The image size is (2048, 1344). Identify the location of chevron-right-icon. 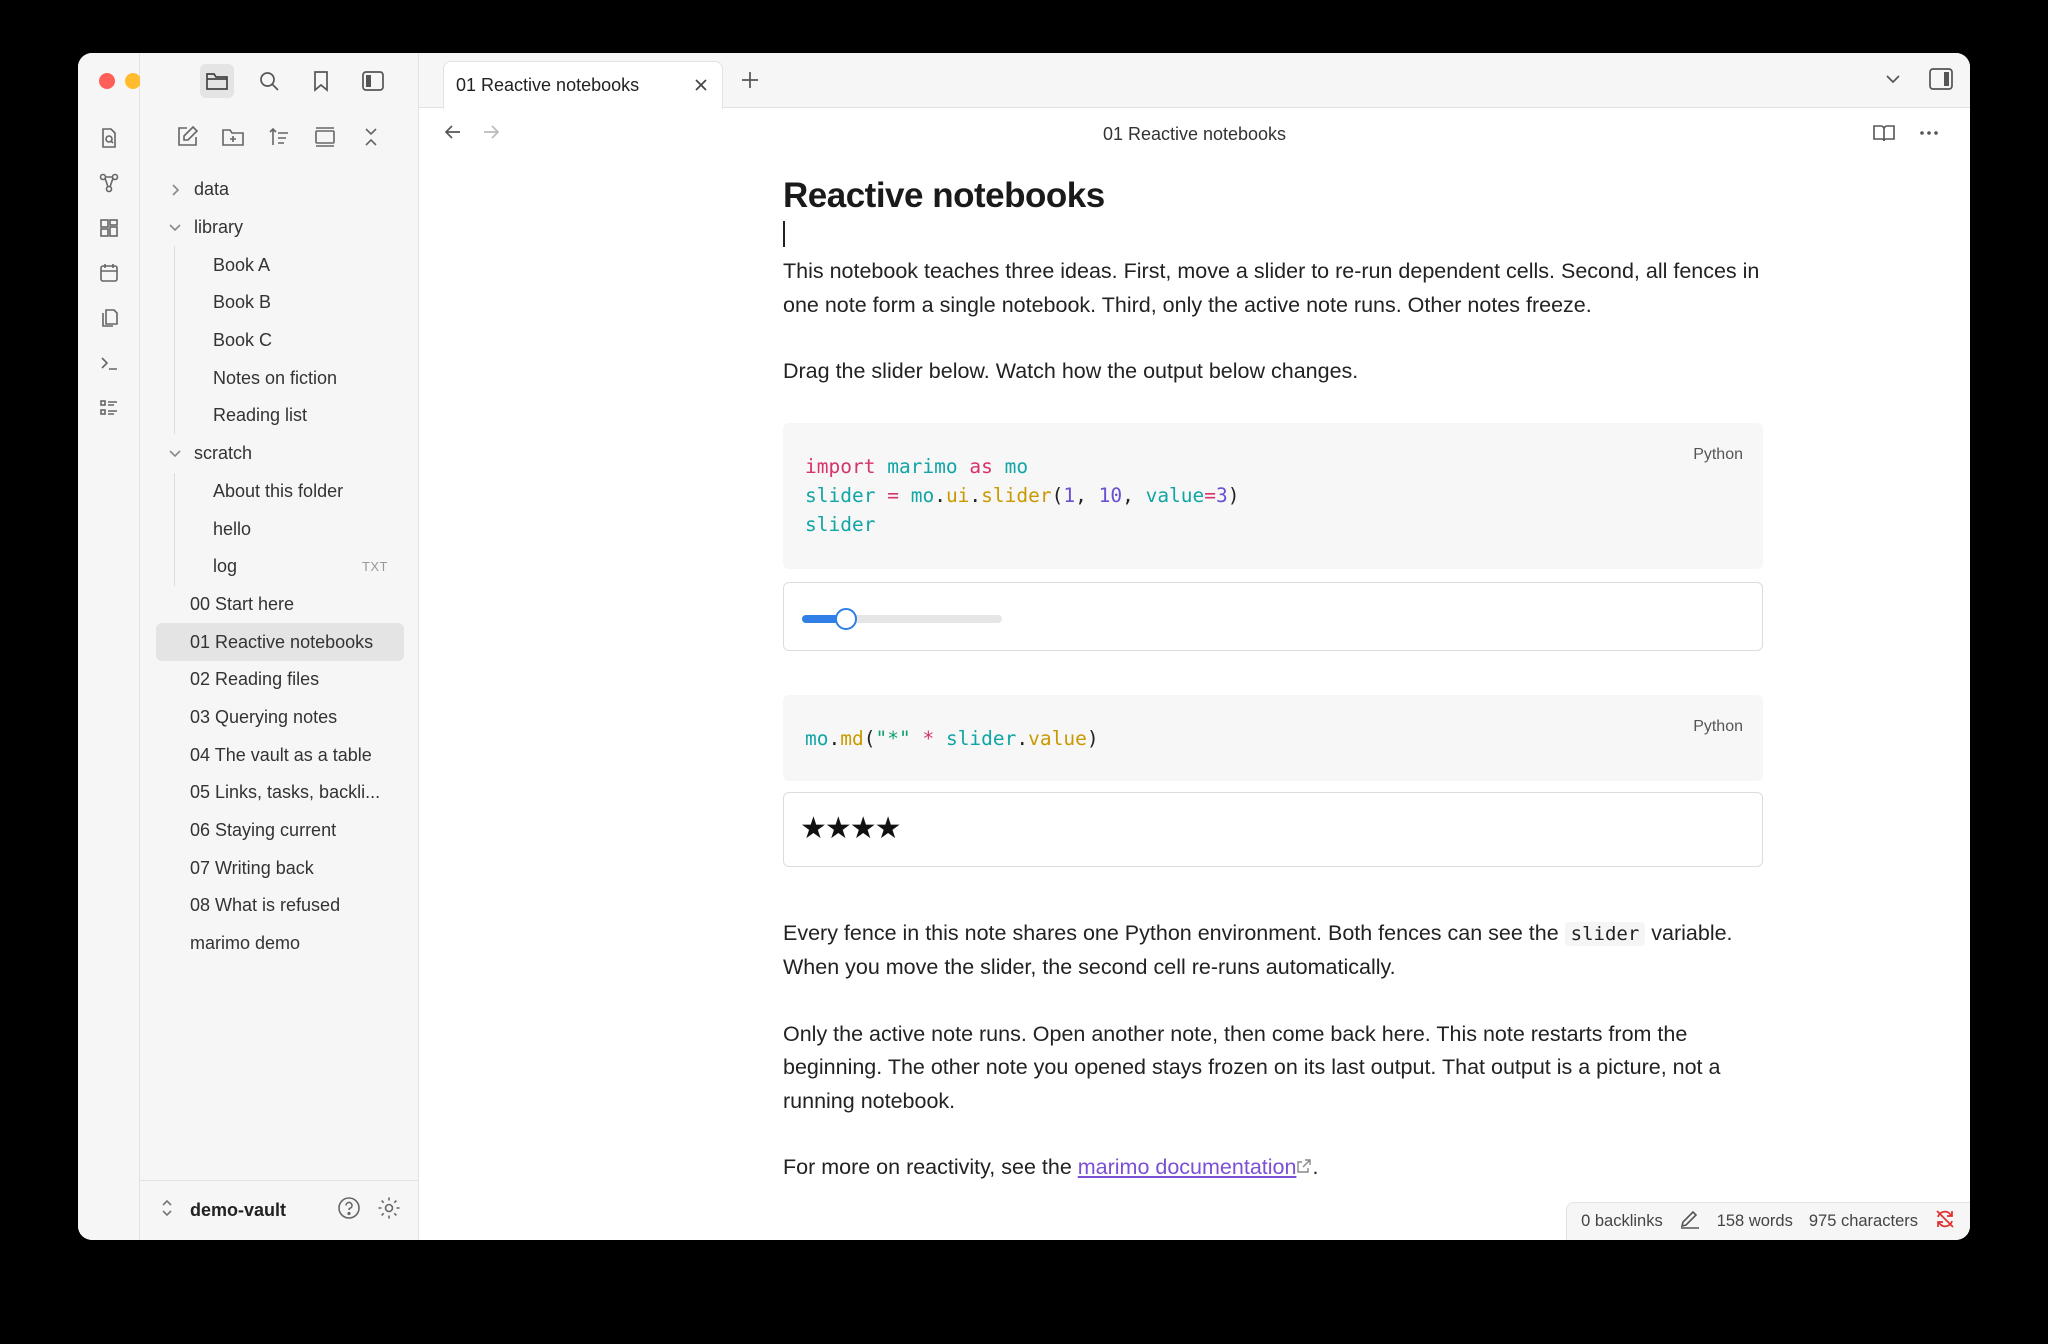
(175, 190).